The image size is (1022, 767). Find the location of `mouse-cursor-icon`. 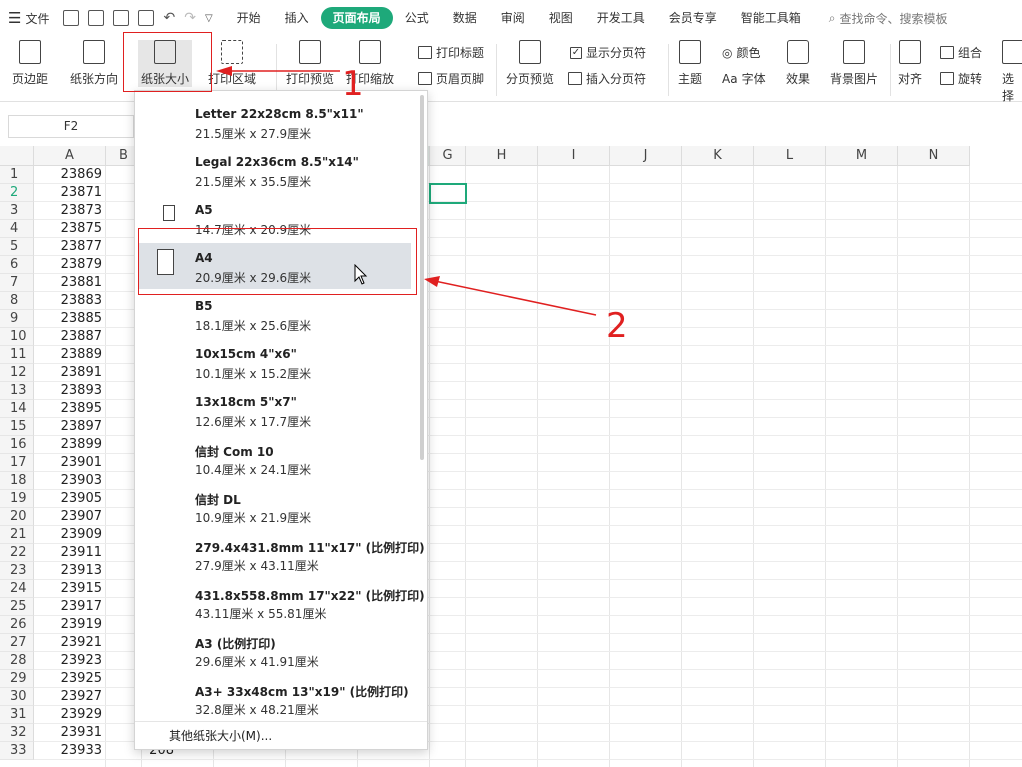

mouse-cursor-icon is located at coordinates (361, 274).